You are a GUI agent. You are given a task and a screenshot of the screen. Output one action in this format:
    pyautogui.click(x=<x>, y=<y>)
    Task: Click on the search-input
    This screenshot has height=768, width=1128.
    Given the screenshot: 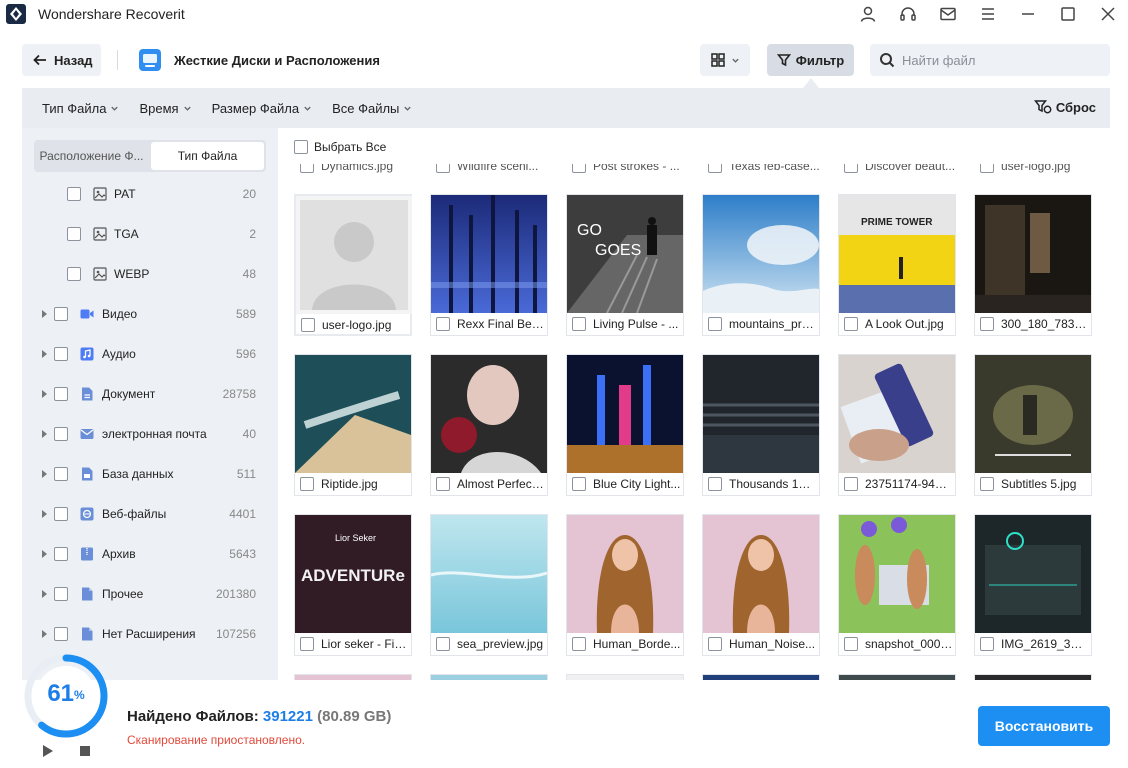 What is the action you would take?
    pyautogui.click(x=1002, y=60)
    